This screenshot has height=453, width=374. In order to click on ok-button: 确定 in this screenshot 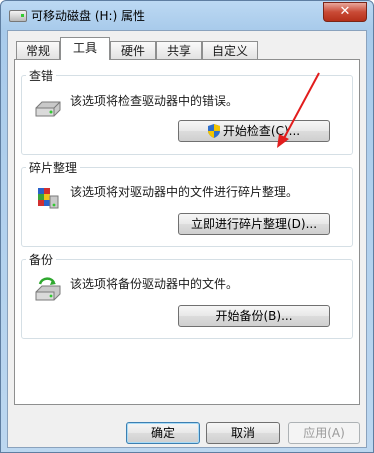, I will do `click(163, 433)`.